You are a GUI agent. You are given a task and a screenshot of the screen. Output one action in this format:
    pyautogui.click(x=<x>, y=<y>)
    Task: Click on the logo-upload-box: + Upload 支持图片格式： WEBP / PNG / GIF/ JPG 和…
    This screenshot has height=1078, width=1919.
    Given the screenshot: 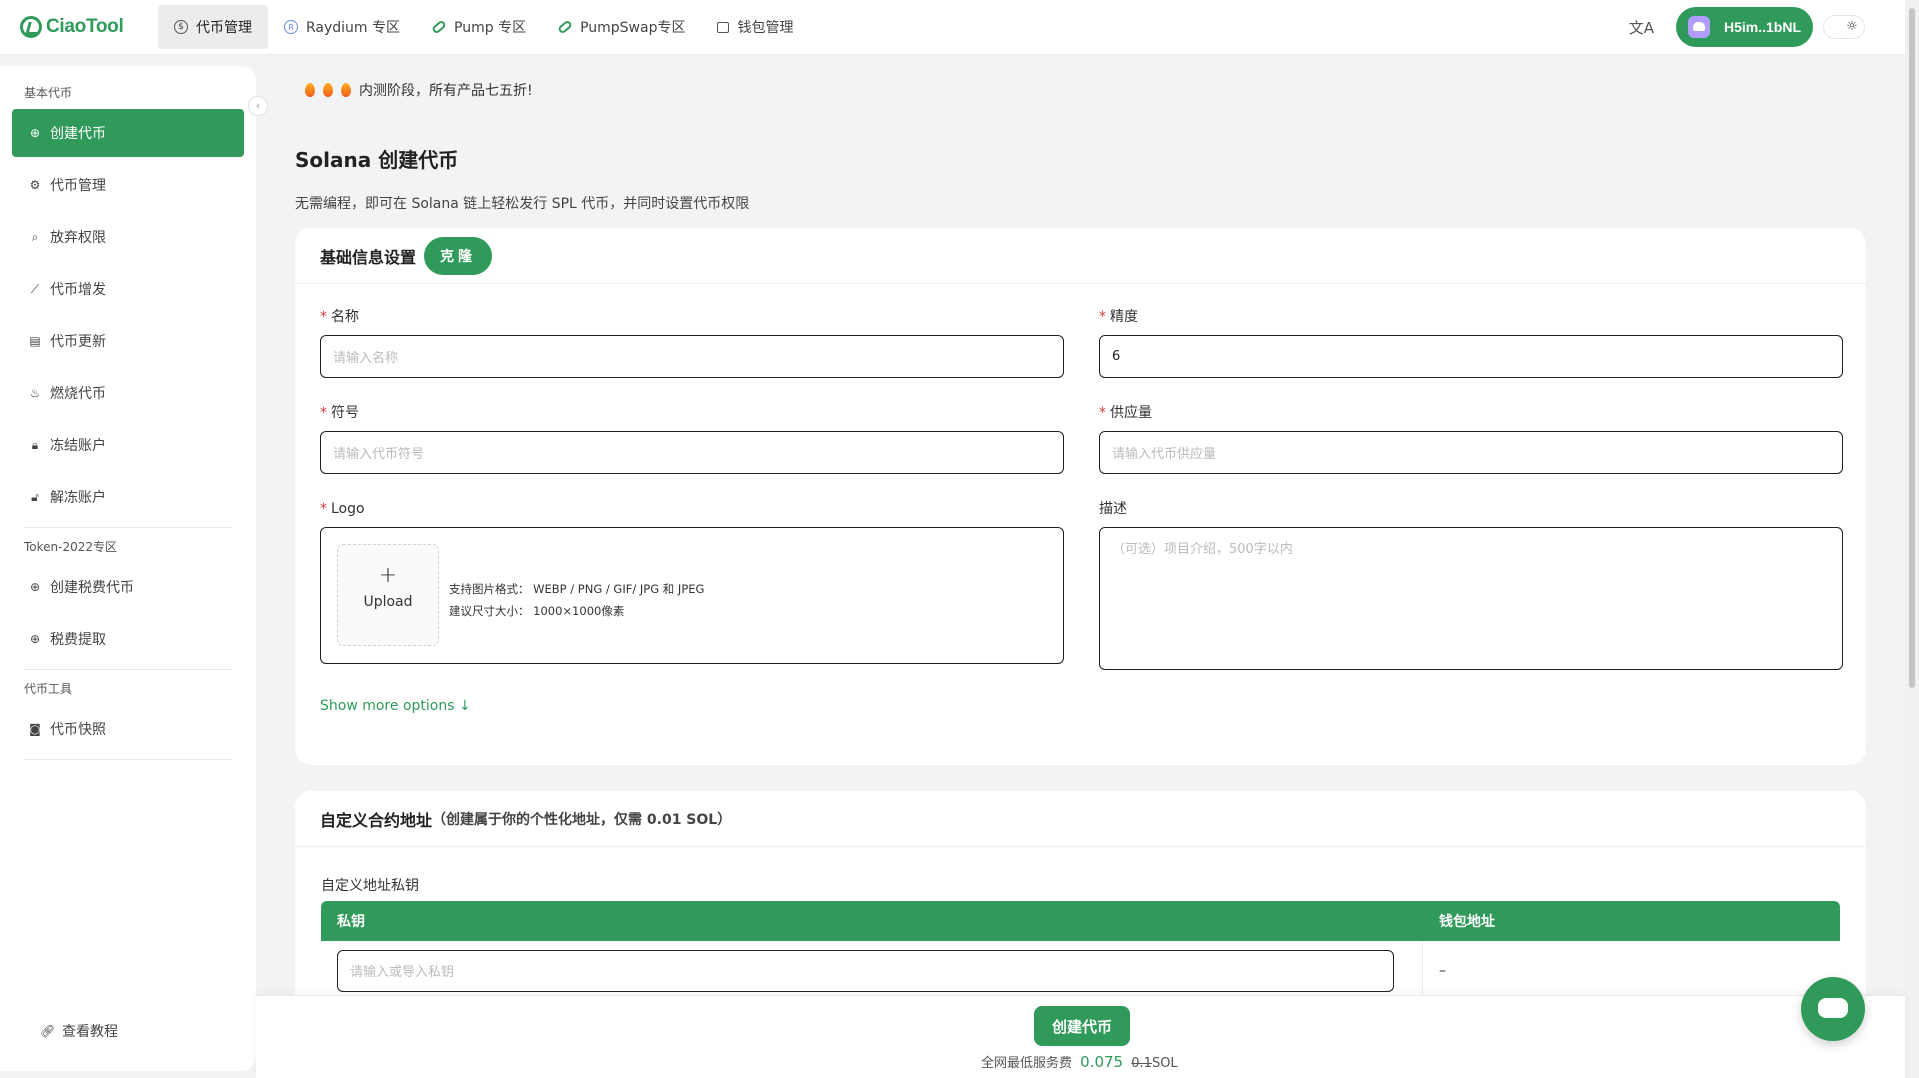 What is the action you would take?
    pyautogui.click(x=692, y=595)
    